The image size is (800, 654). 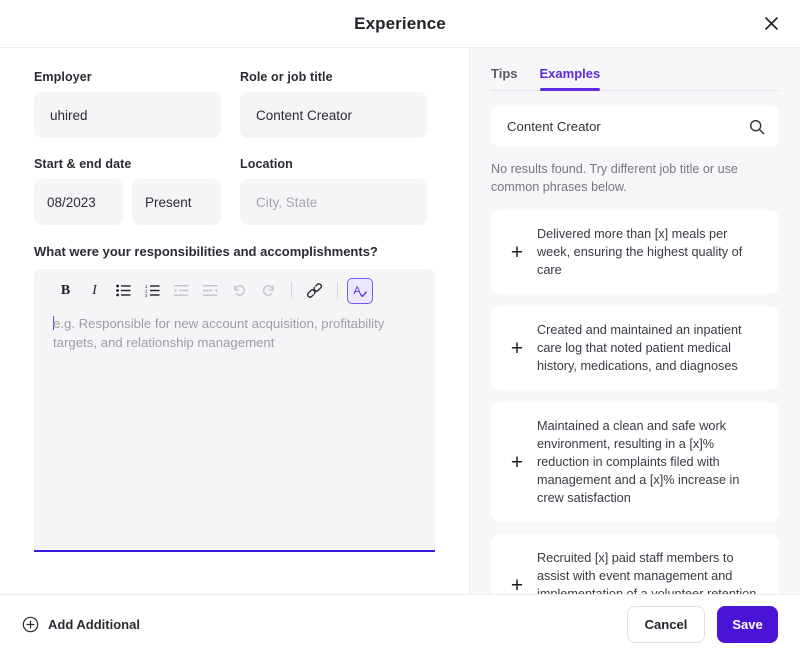 I want to click on numbered-list-icon: 1 2 3, so click(x=152, y=290).